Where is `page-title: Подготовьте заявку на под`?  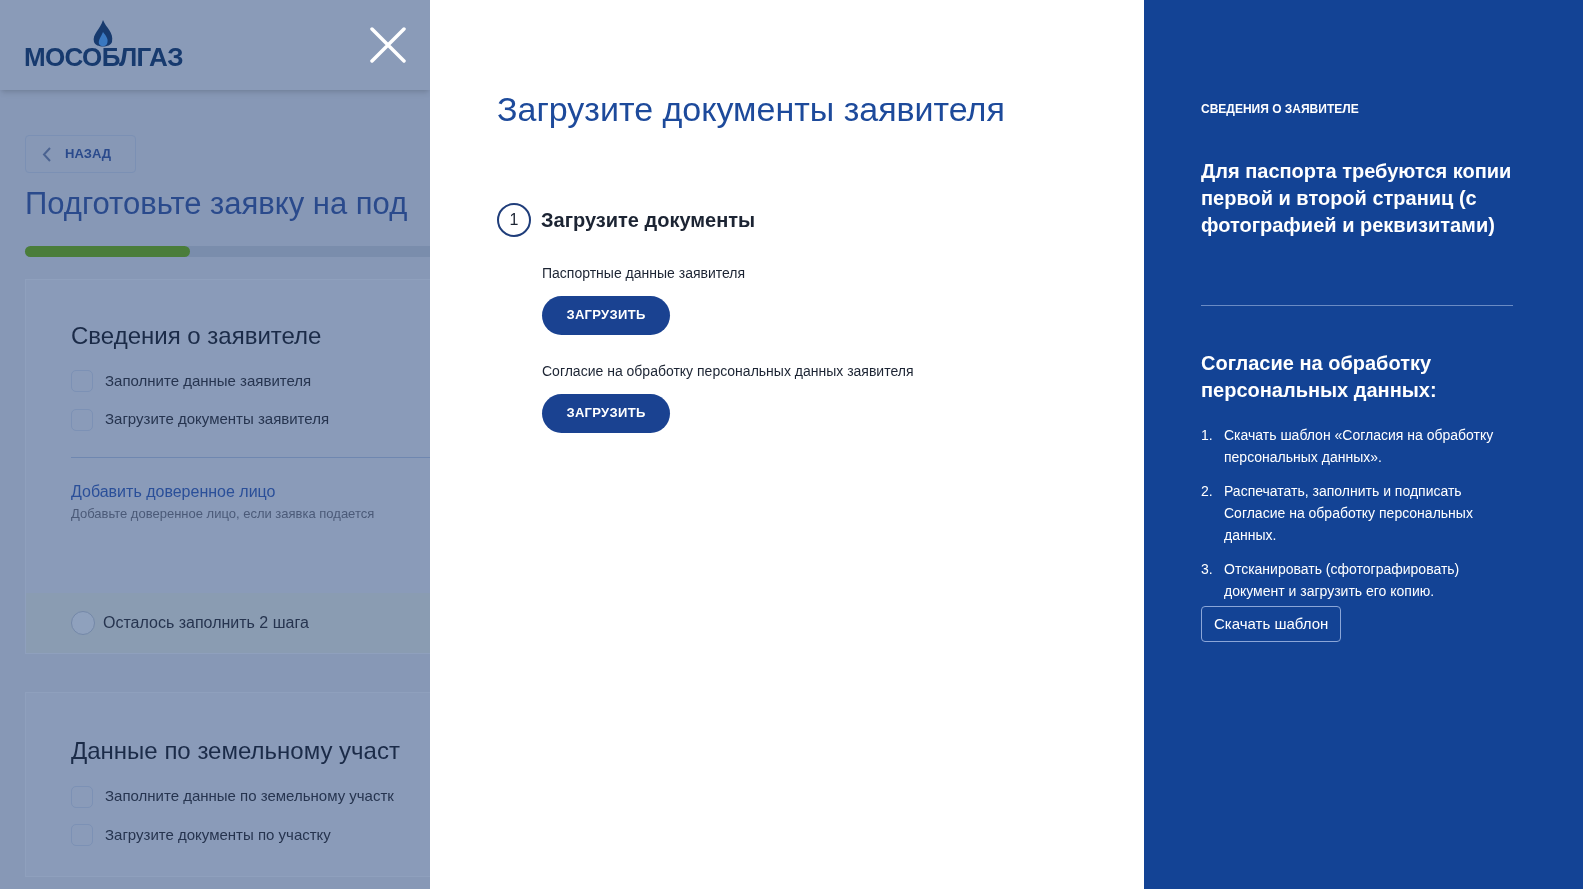
page-title: Подготовьте заявку на под is located at coordinates (217, 204).